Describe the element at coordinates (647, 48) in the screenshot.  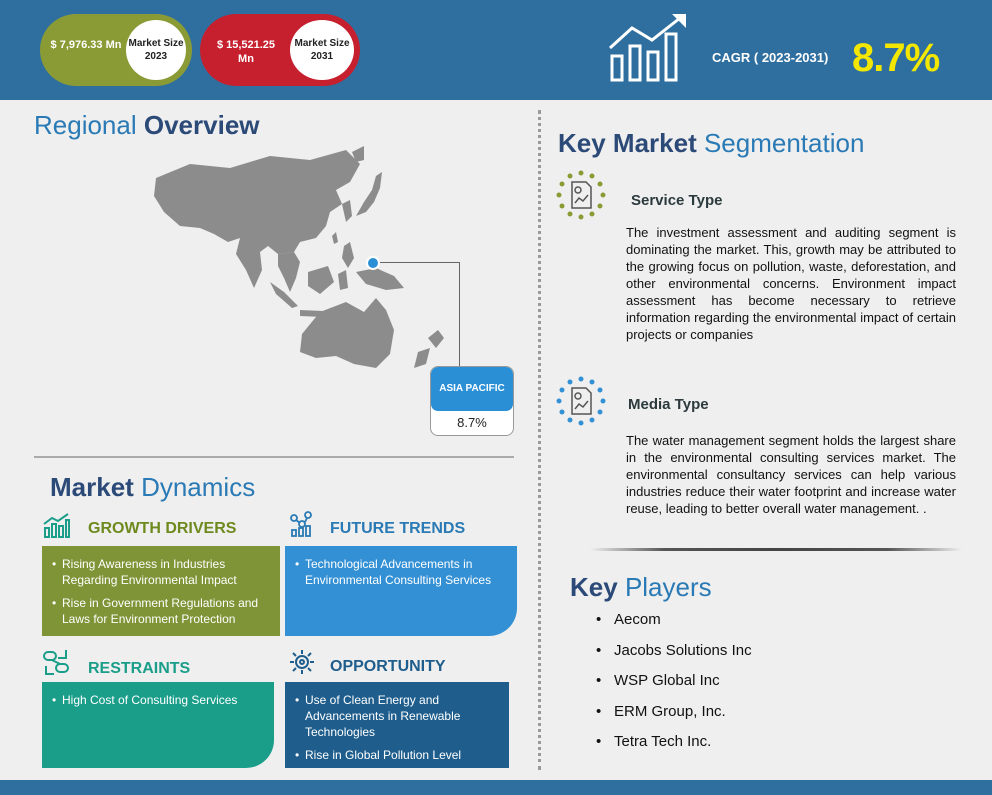
I see `growth-chart-icon` at that location.